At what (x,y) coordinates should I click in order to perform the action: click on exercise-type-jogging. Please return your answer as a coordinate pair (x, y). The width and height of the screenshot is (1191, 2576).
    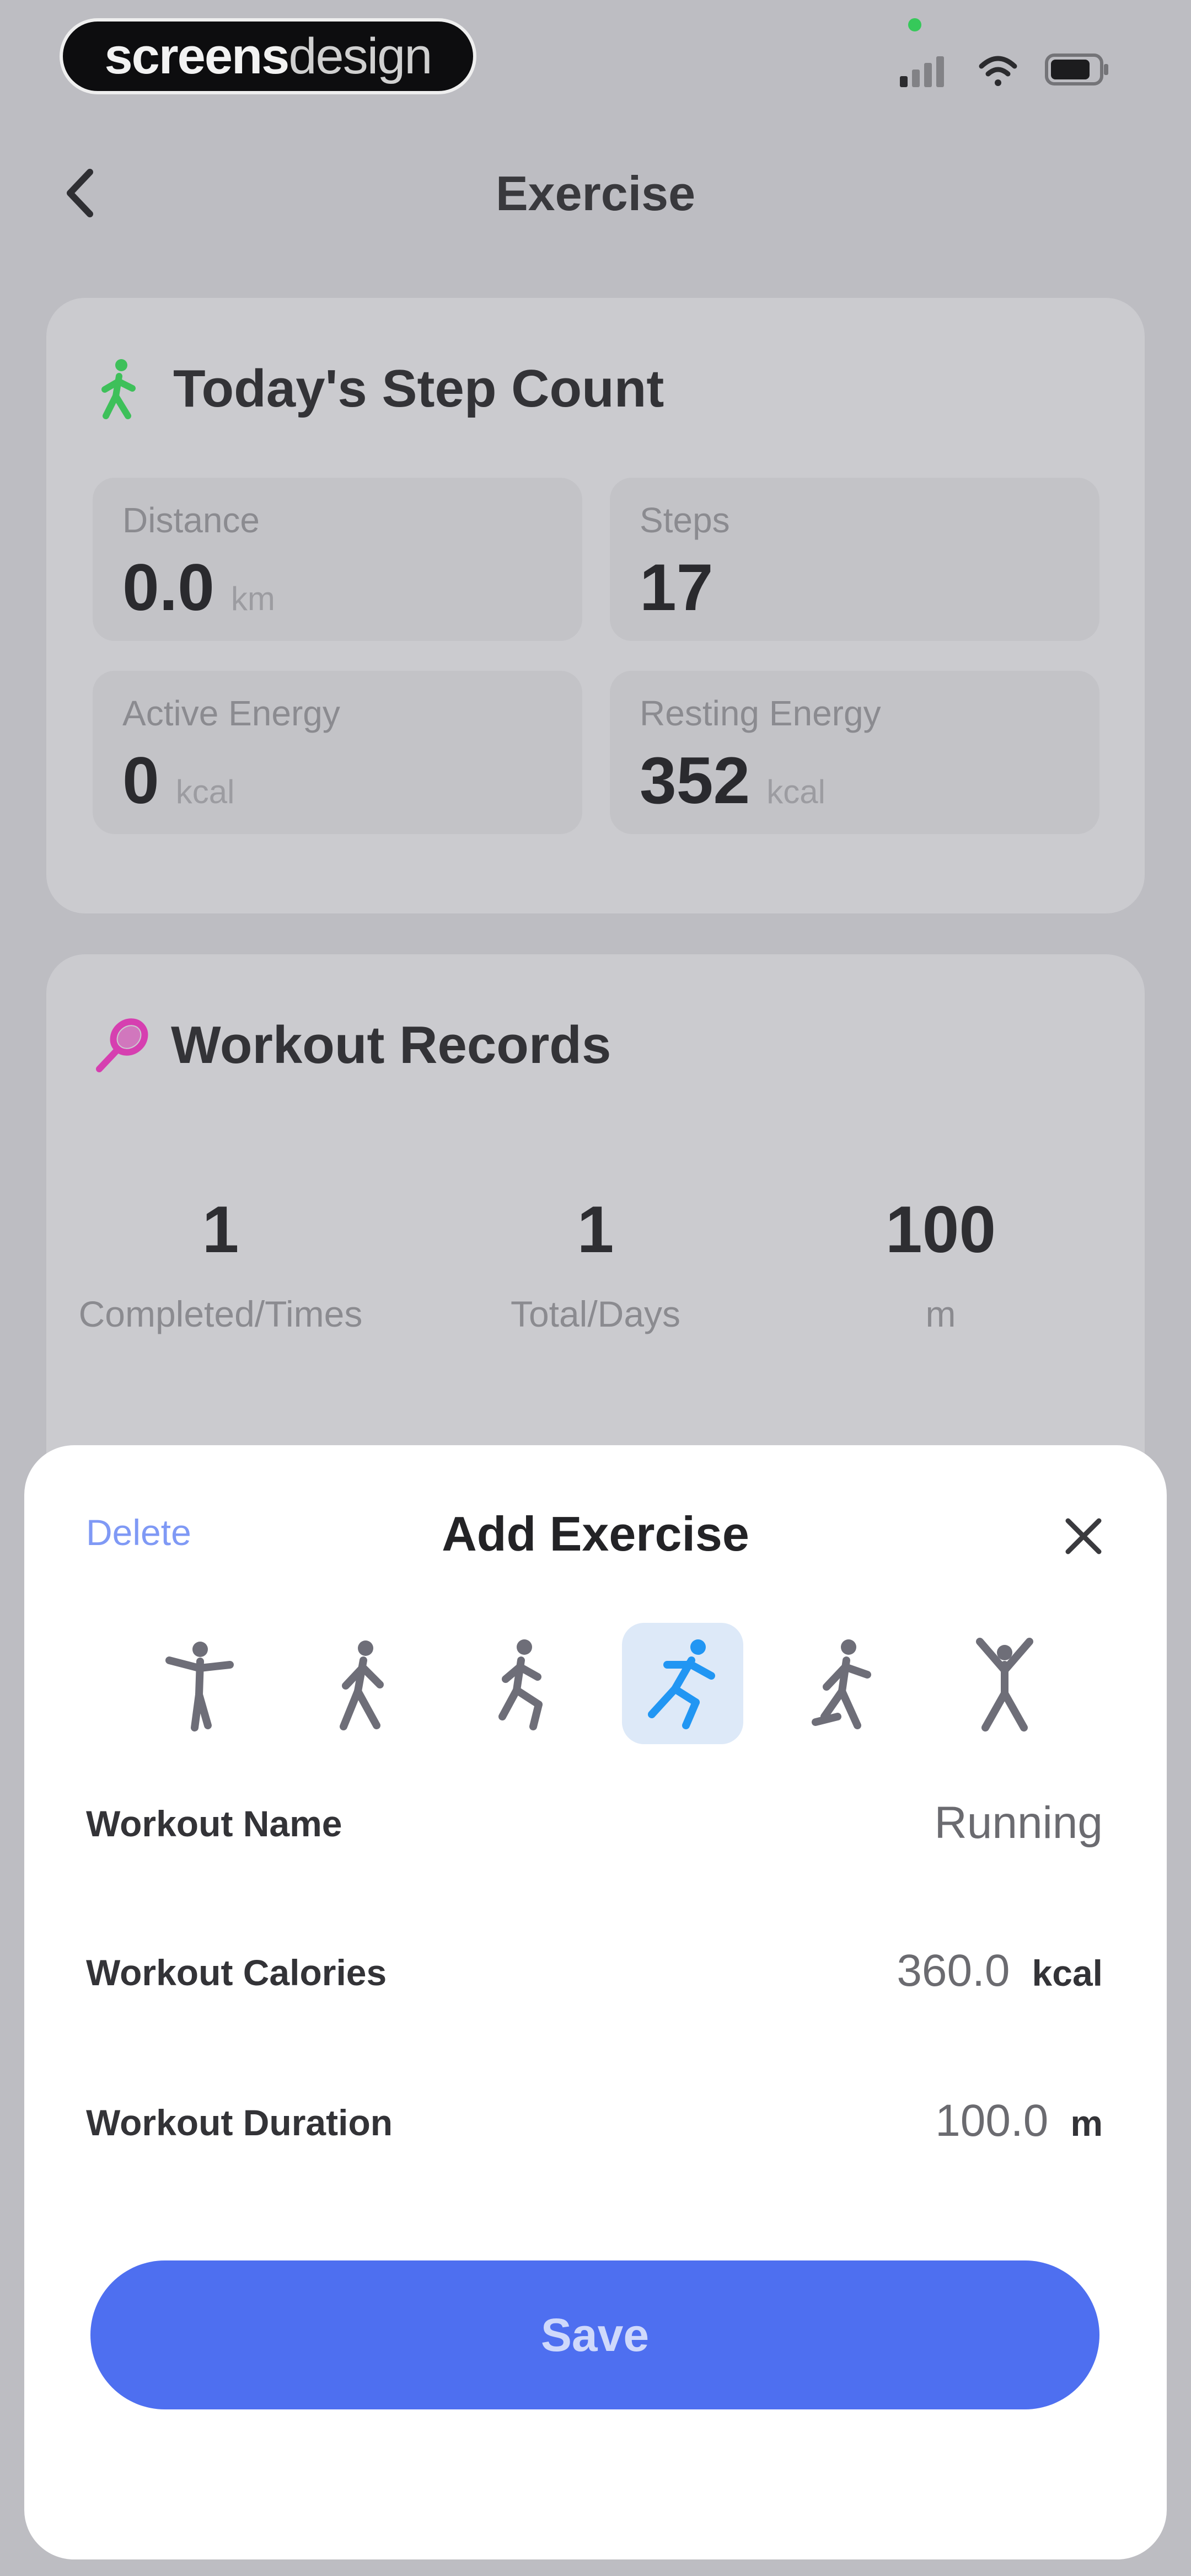
    Looking at the image, I should click on (521, 1683).